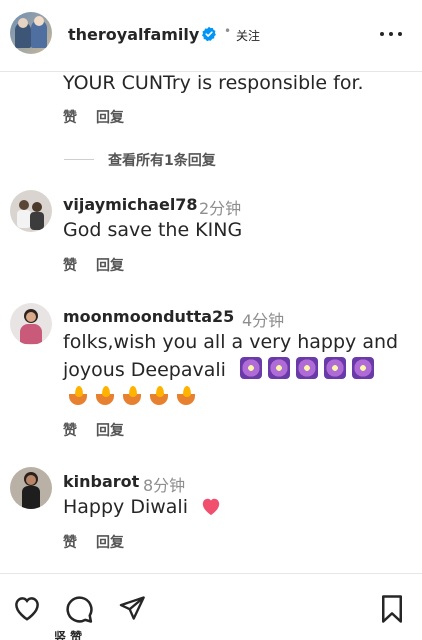 The height and width of the screenshot is (640, 422). What do you see at coordinates (130, 204) in the screenshot?
I see `comment-username: vijaymichael78` at bounding box center [130, 204].